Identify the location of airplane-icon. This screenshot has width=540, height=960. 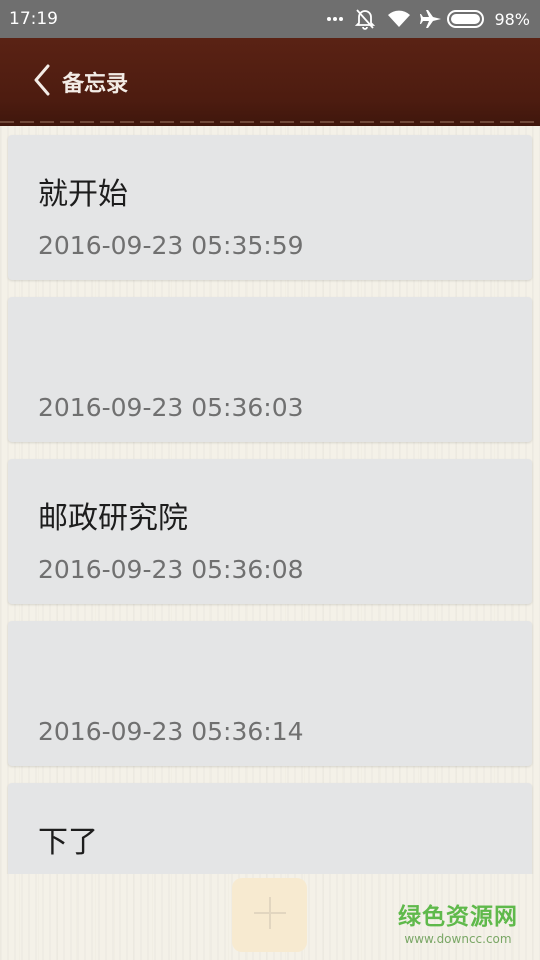
(431, 19).